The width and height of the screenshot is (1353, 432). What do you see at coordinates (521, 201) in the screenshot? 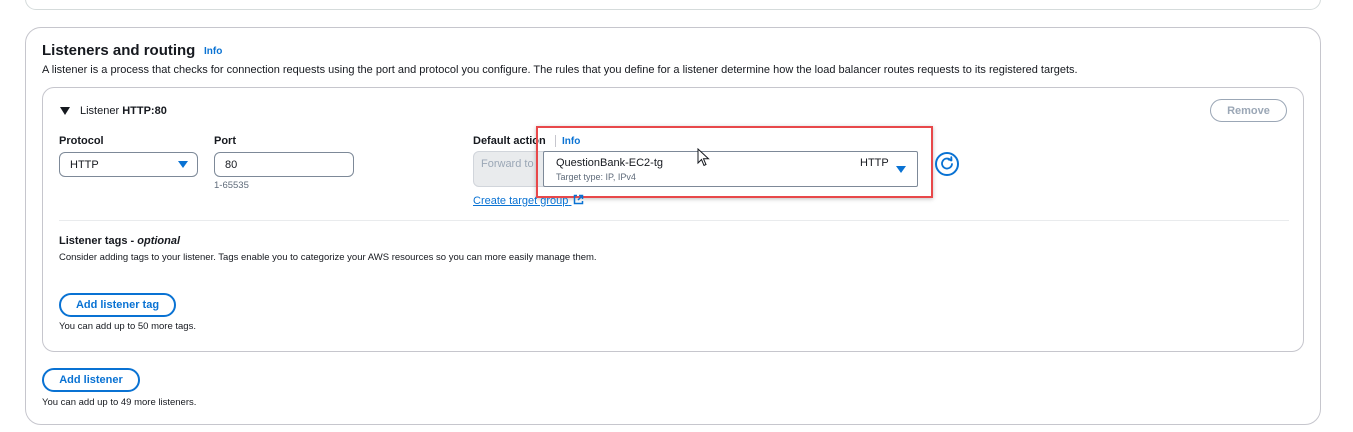
I see `create-target-group-label: Create target group` at bounding box center [521, 201].